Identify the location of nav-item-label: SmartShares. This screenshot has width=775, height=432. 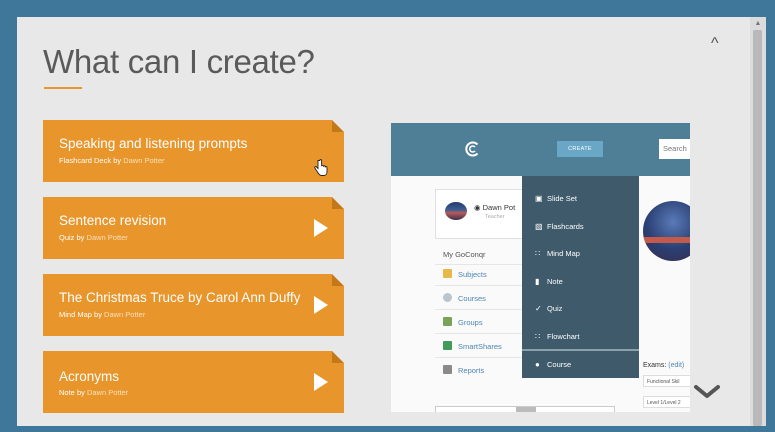
(480, 346).